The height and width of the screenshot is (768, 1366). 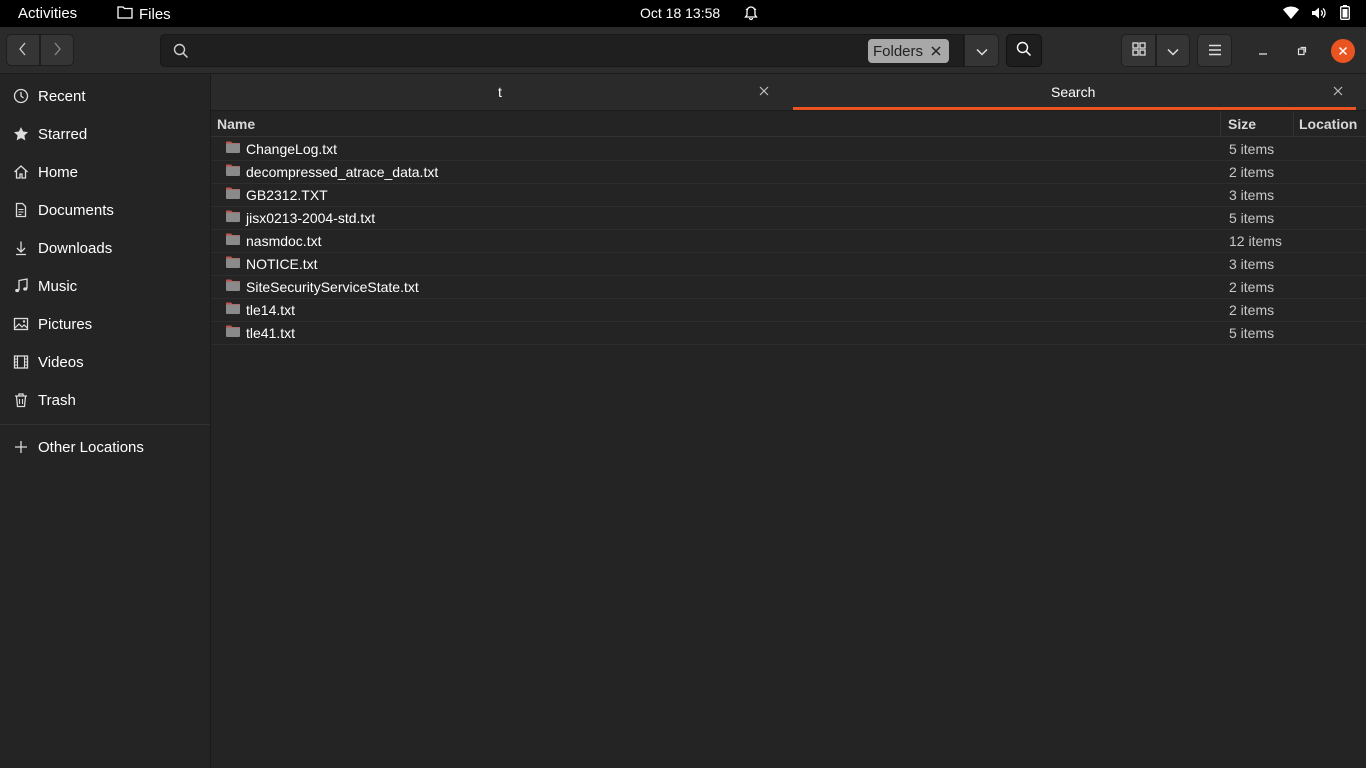 I want to click on document-icon, so click(x=21, y=210).